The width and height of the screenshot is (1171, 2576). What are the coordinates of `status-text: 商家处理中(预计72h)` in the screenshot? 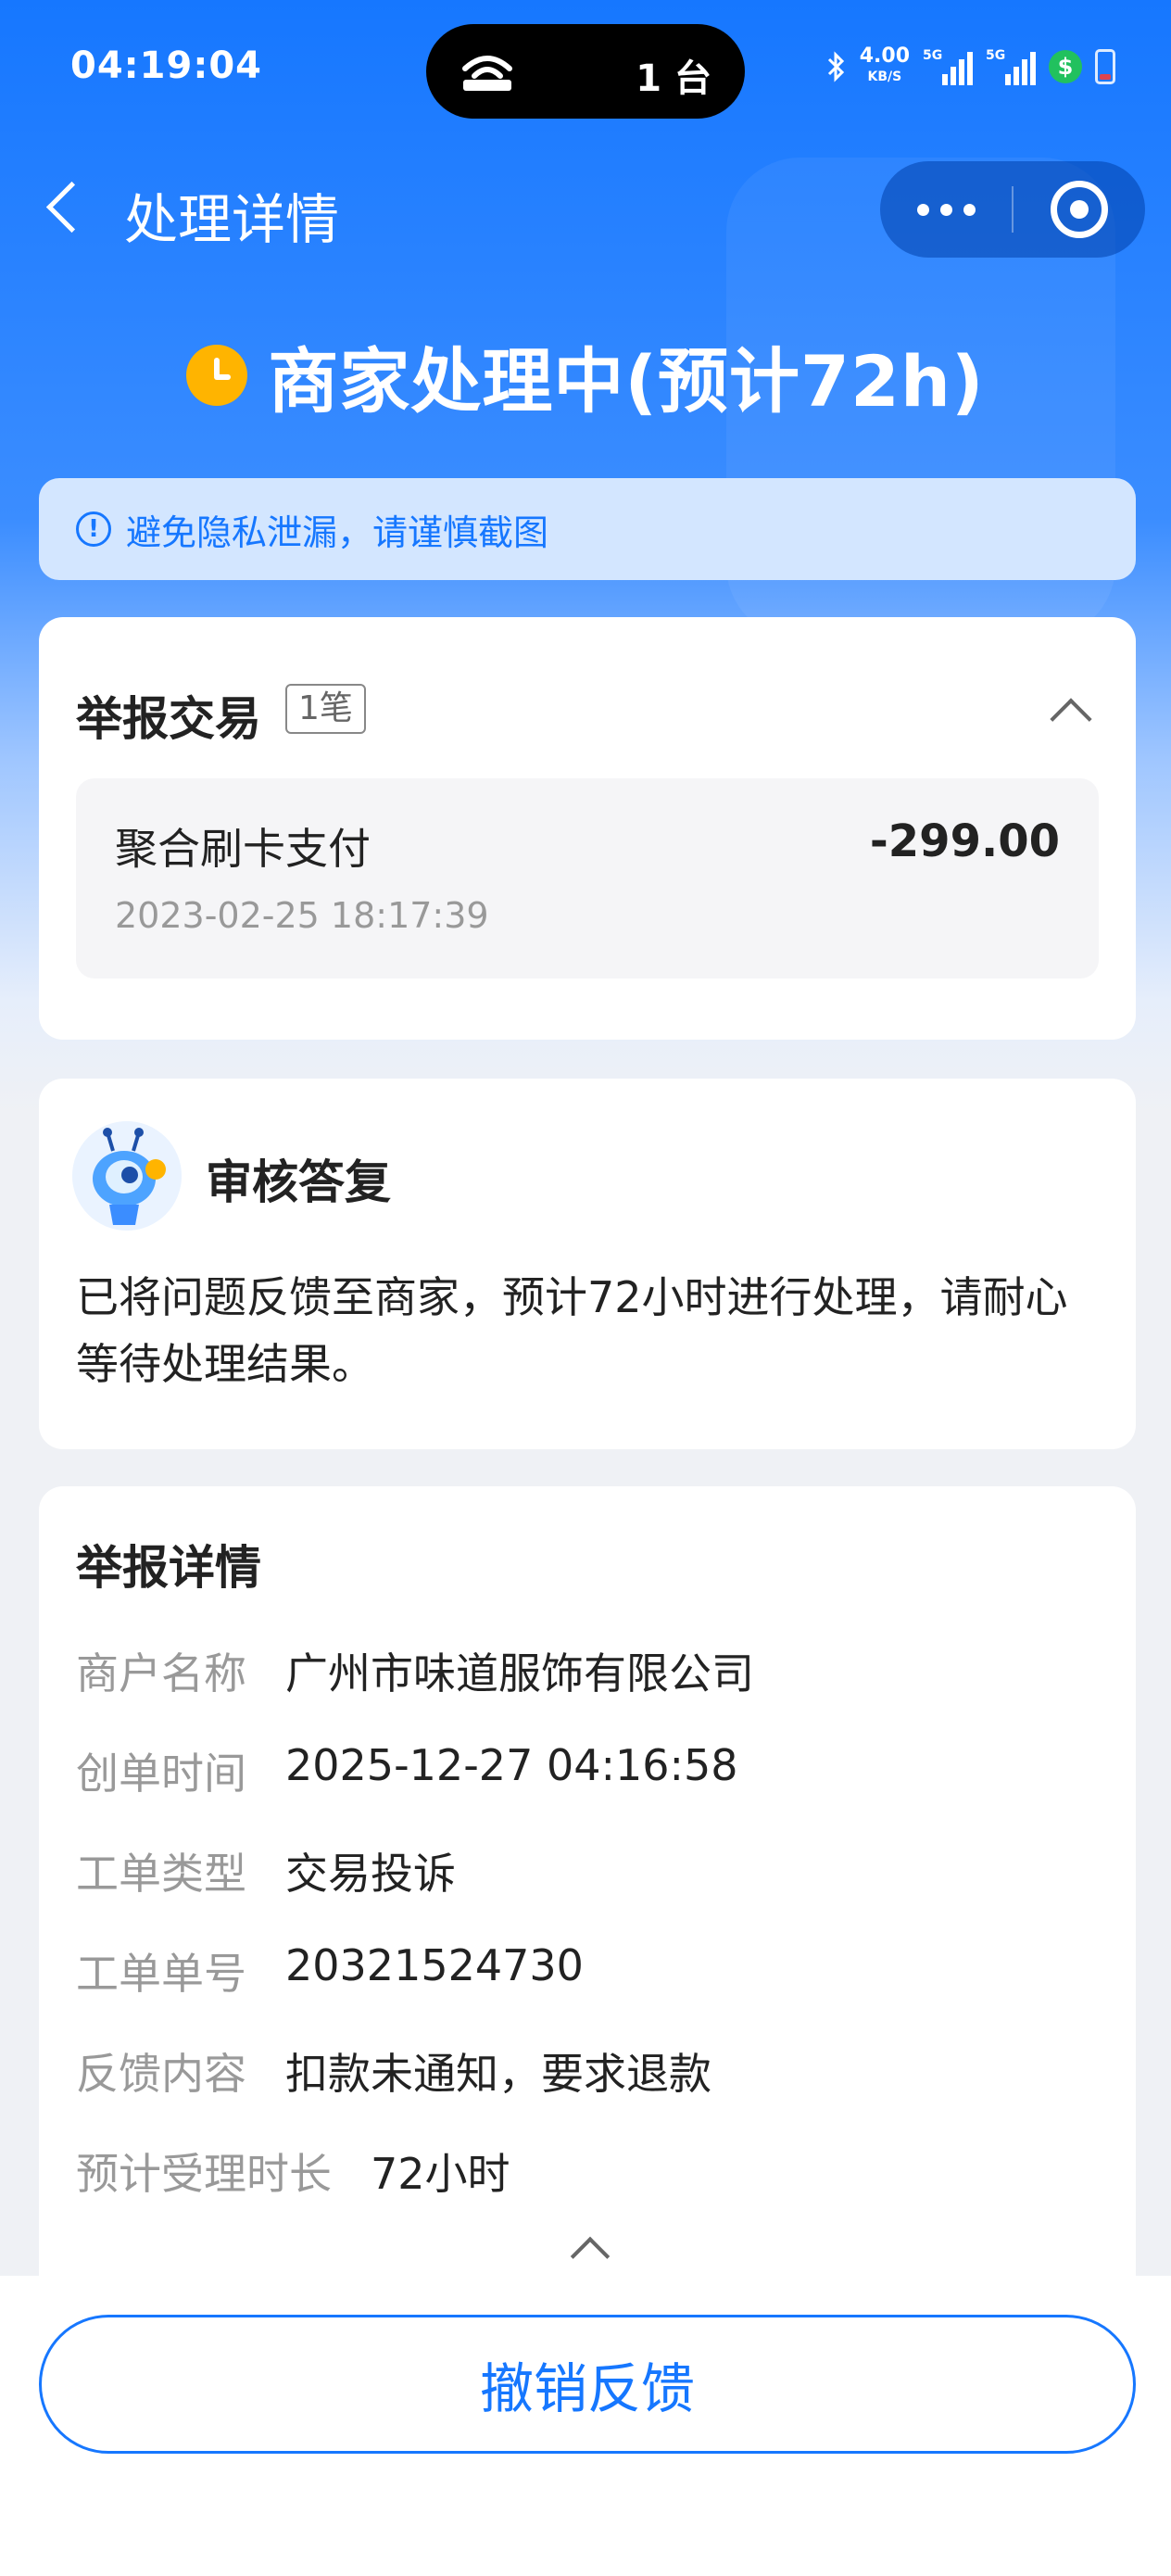 It's located at (627, 382).